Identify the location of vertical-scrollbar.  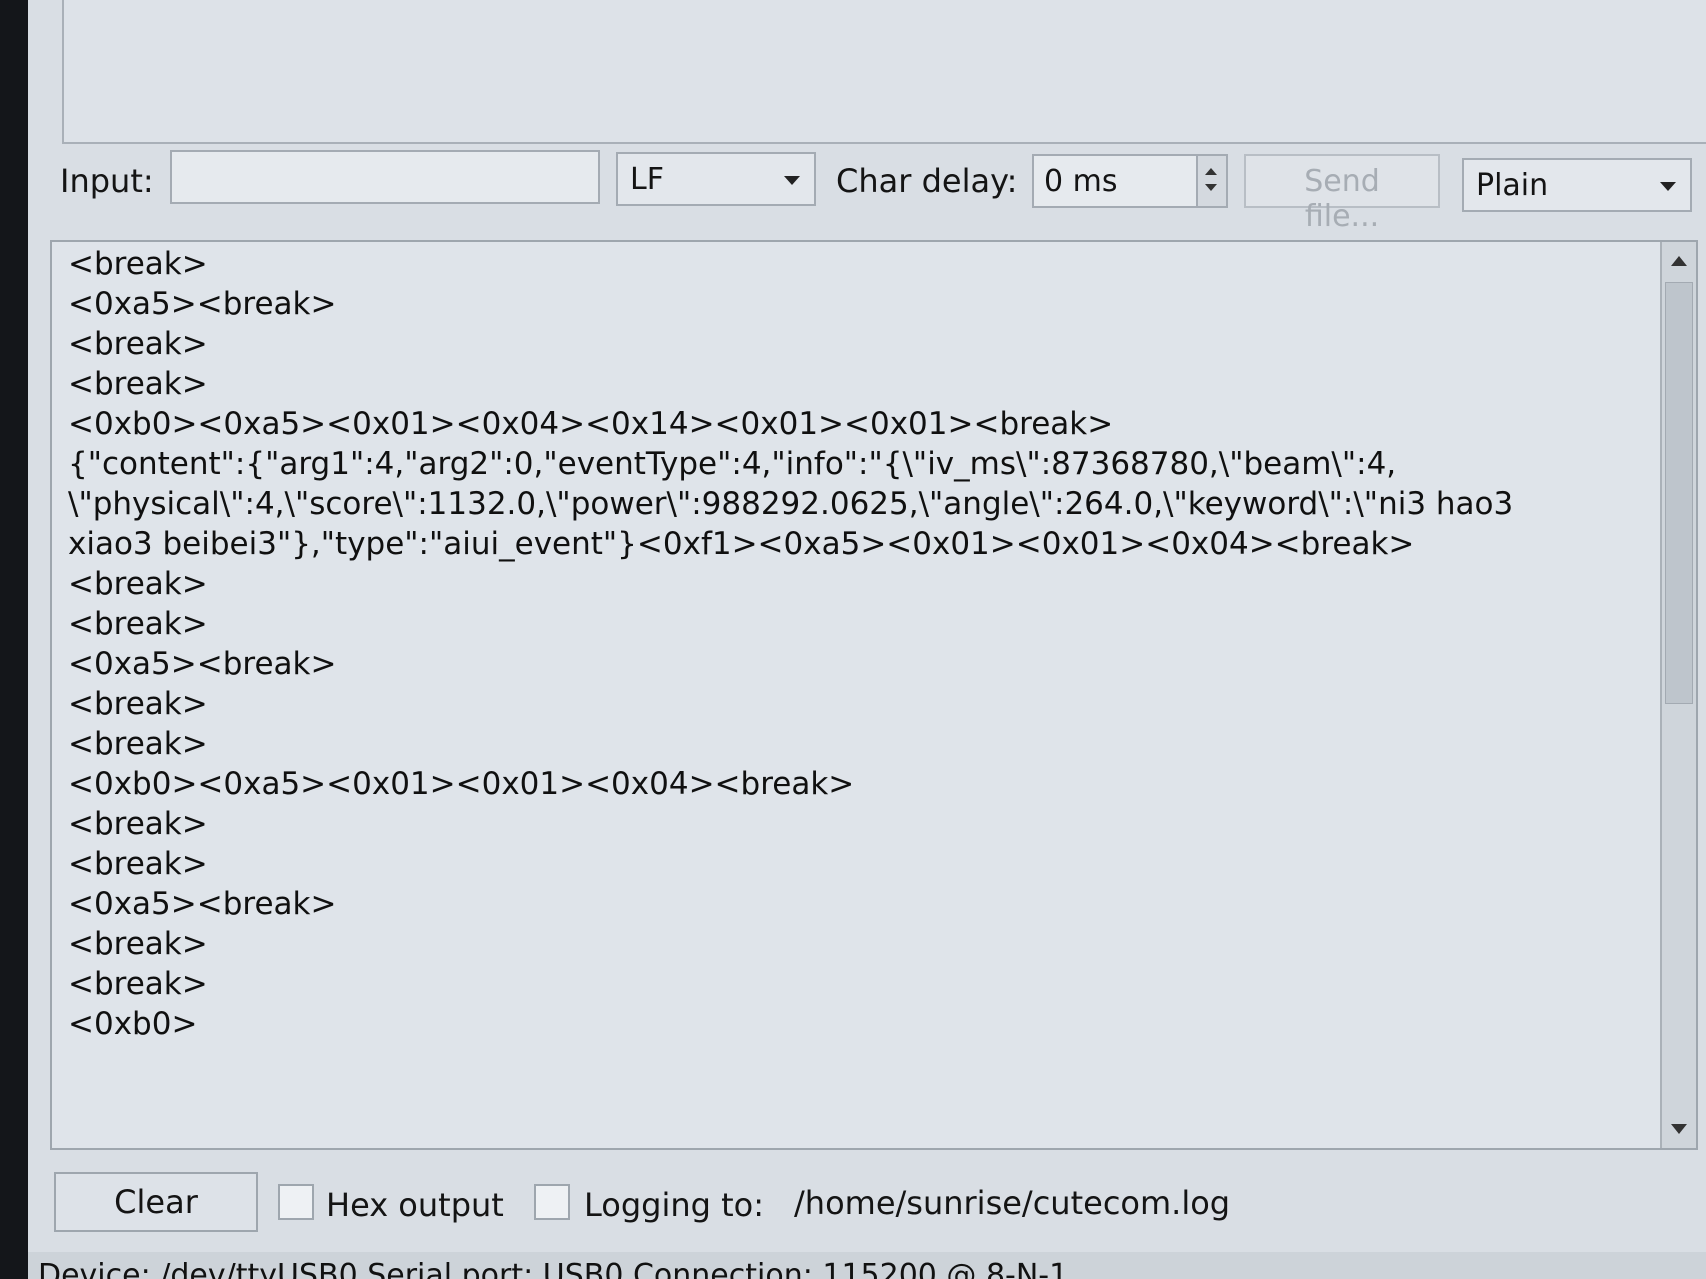
(1678, 695).